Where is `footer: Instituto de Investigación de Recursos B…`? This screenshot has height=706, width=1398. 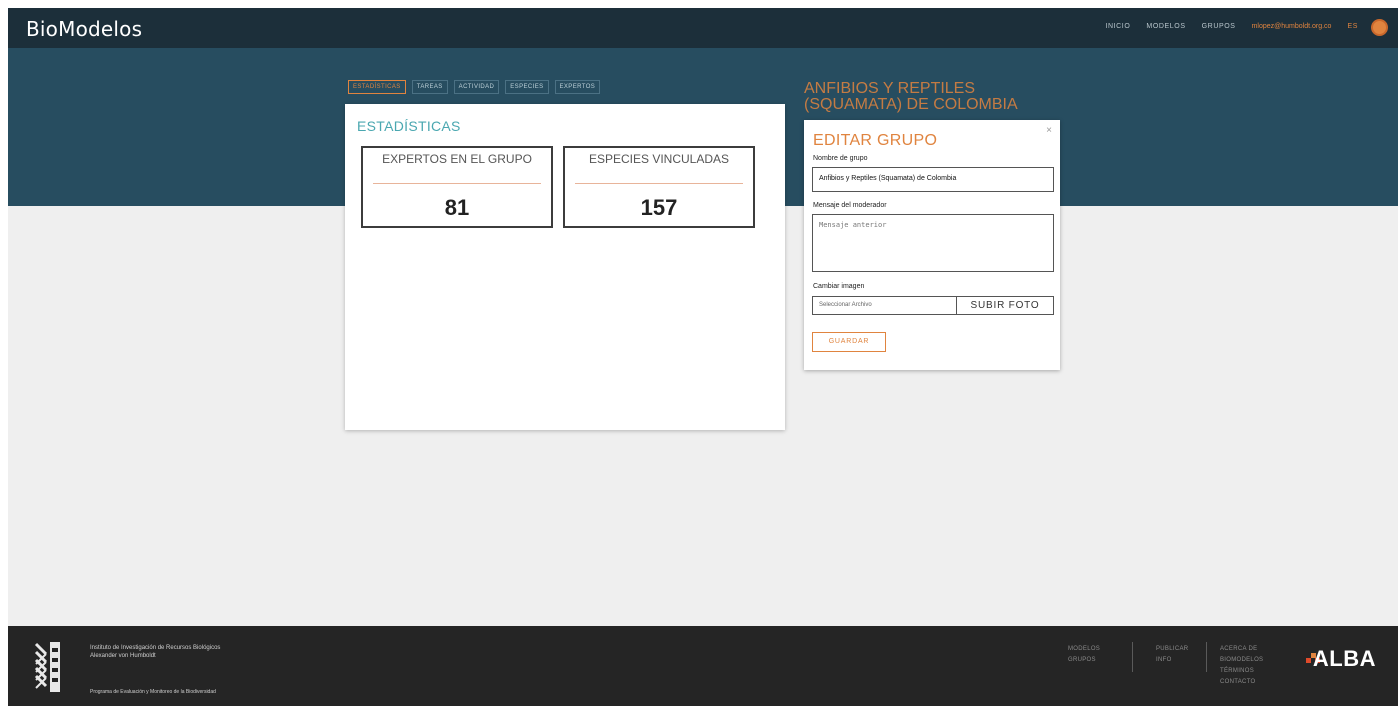
footer: Instituto de Investigación de Recursos B… is located at coordinates (703, 666).